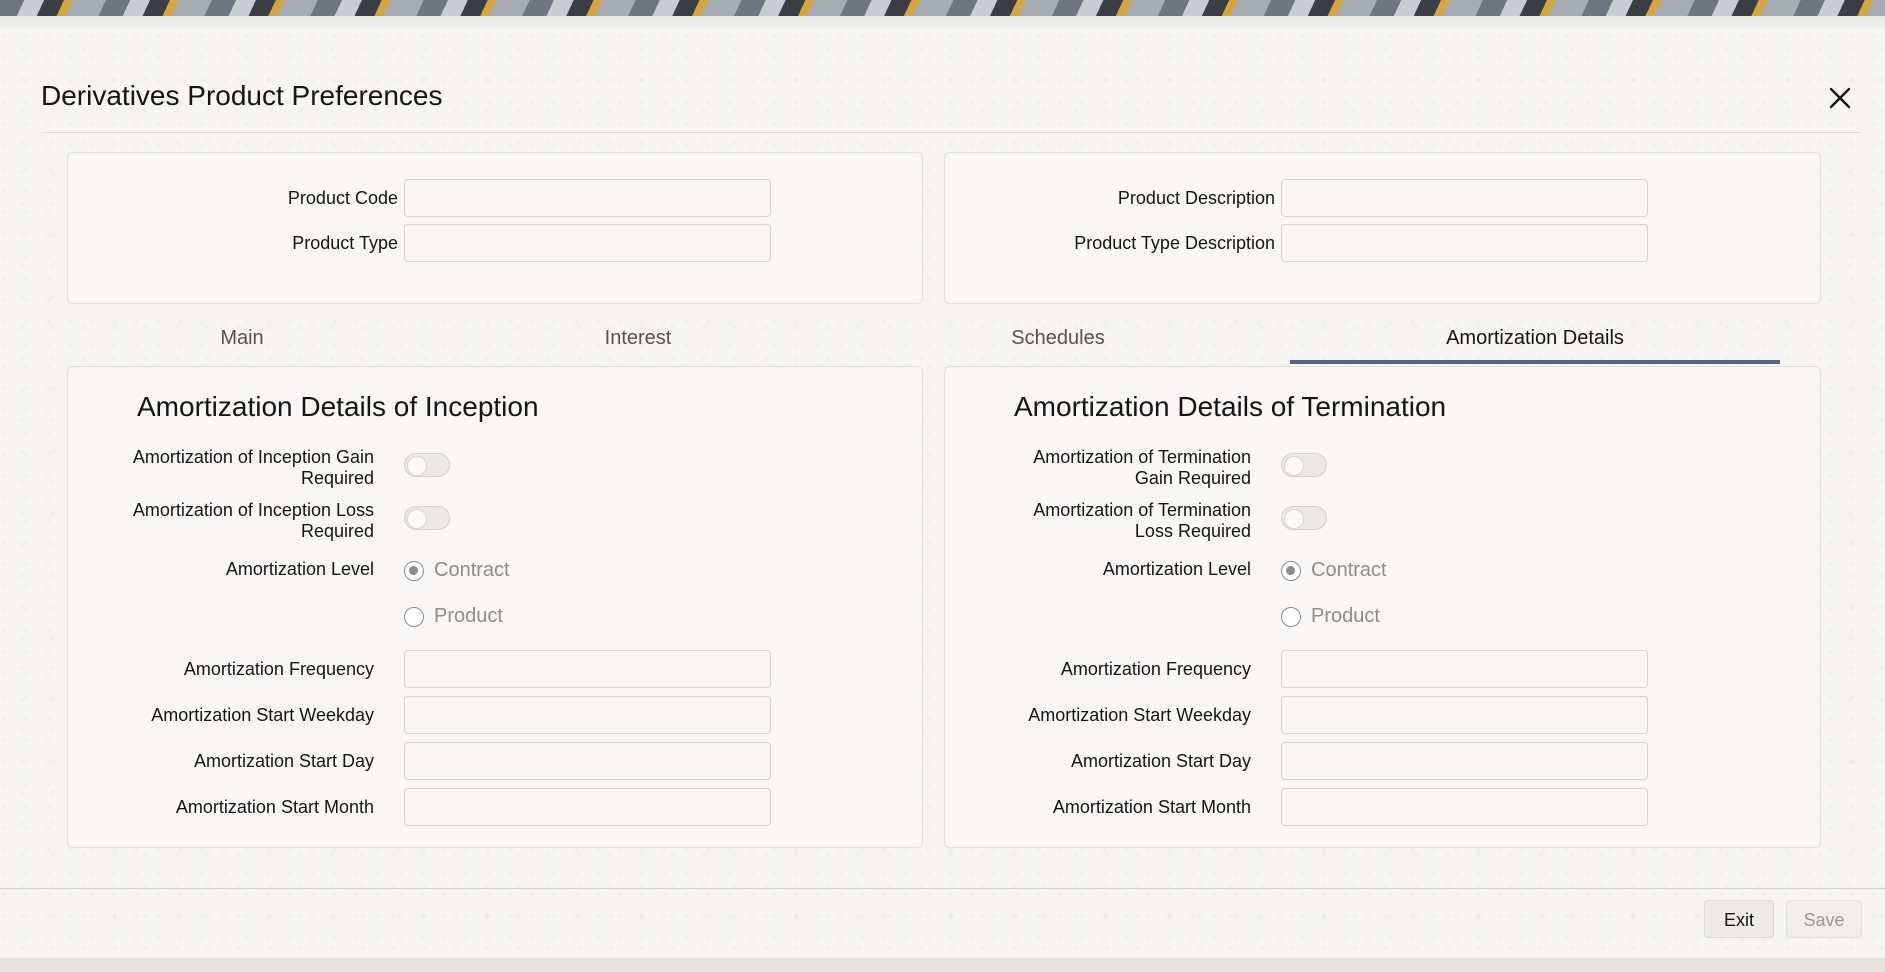  I want to click on inception-level-contract-label: Contract, so click(472, 570).